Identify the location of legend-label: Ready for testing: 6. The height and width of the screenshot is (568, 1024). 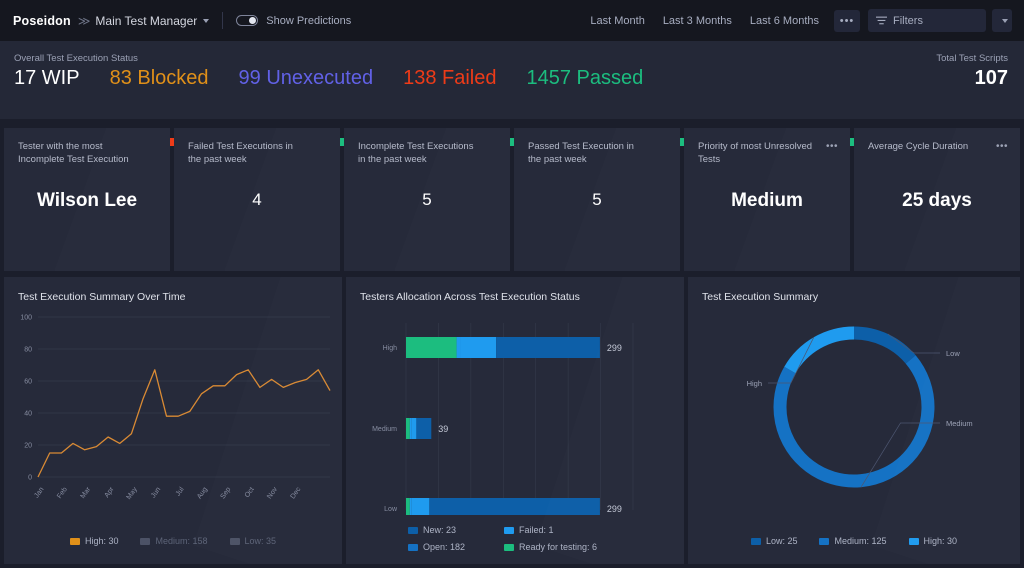
(558, 547).